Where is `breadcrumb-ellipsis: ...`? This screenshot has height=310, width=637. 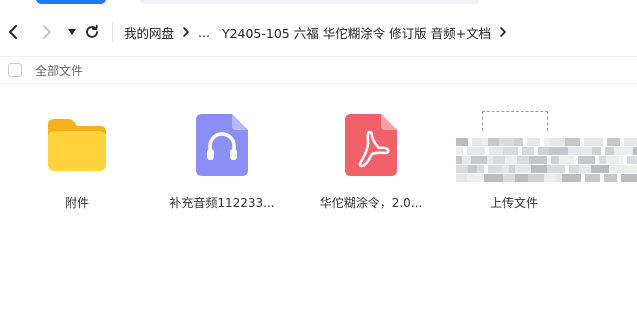
breadcrumb-ellipsis: ... is located at coordinates (204, 32).